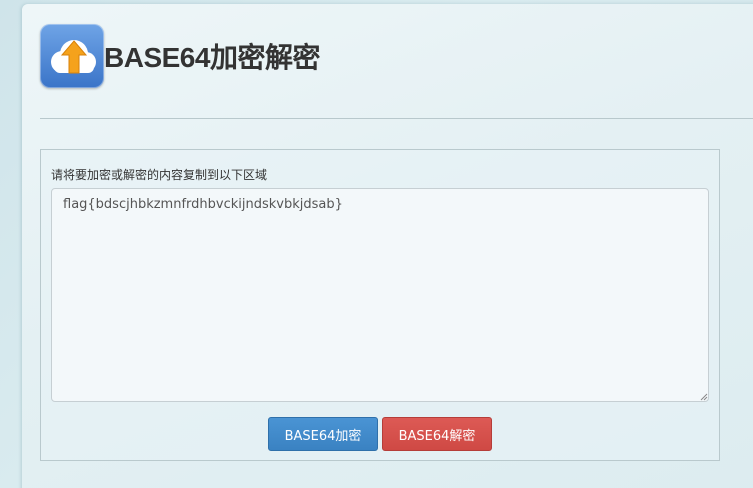 The image size is (753, 488). Describe the element at coordinates (212, 57) in the screenshot. I see `page-title: BASE64加密解密` at that location.